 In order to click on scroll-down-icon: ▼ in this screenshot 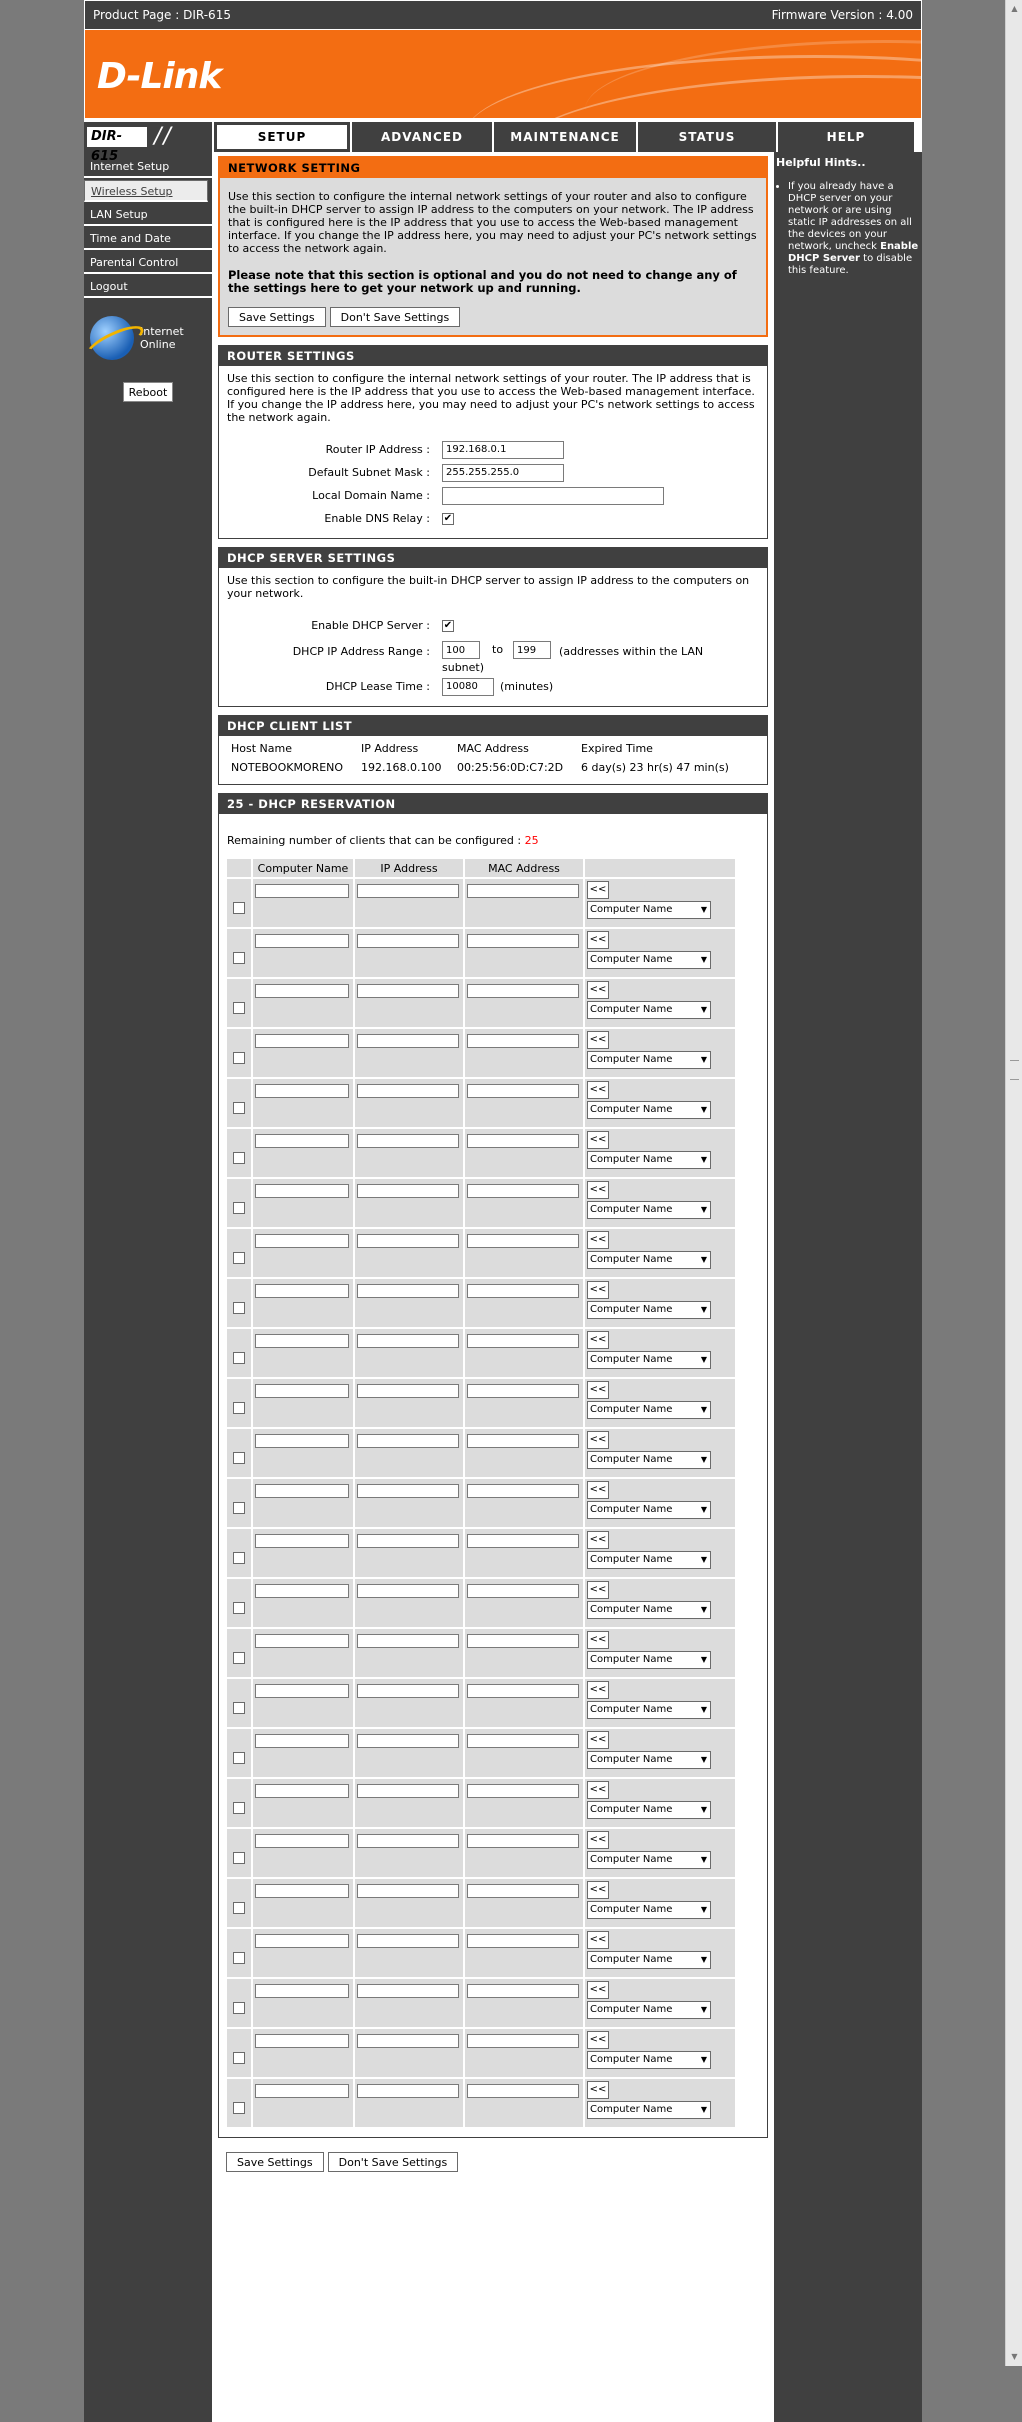, I will do `click(1014, 2357)`.